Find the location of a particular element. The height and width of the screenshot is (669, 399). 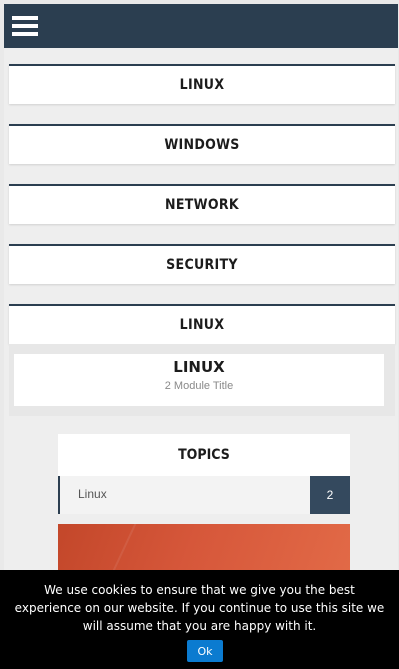

module-card: LINUX 2 Module Title is located at coordinates (199, 380).